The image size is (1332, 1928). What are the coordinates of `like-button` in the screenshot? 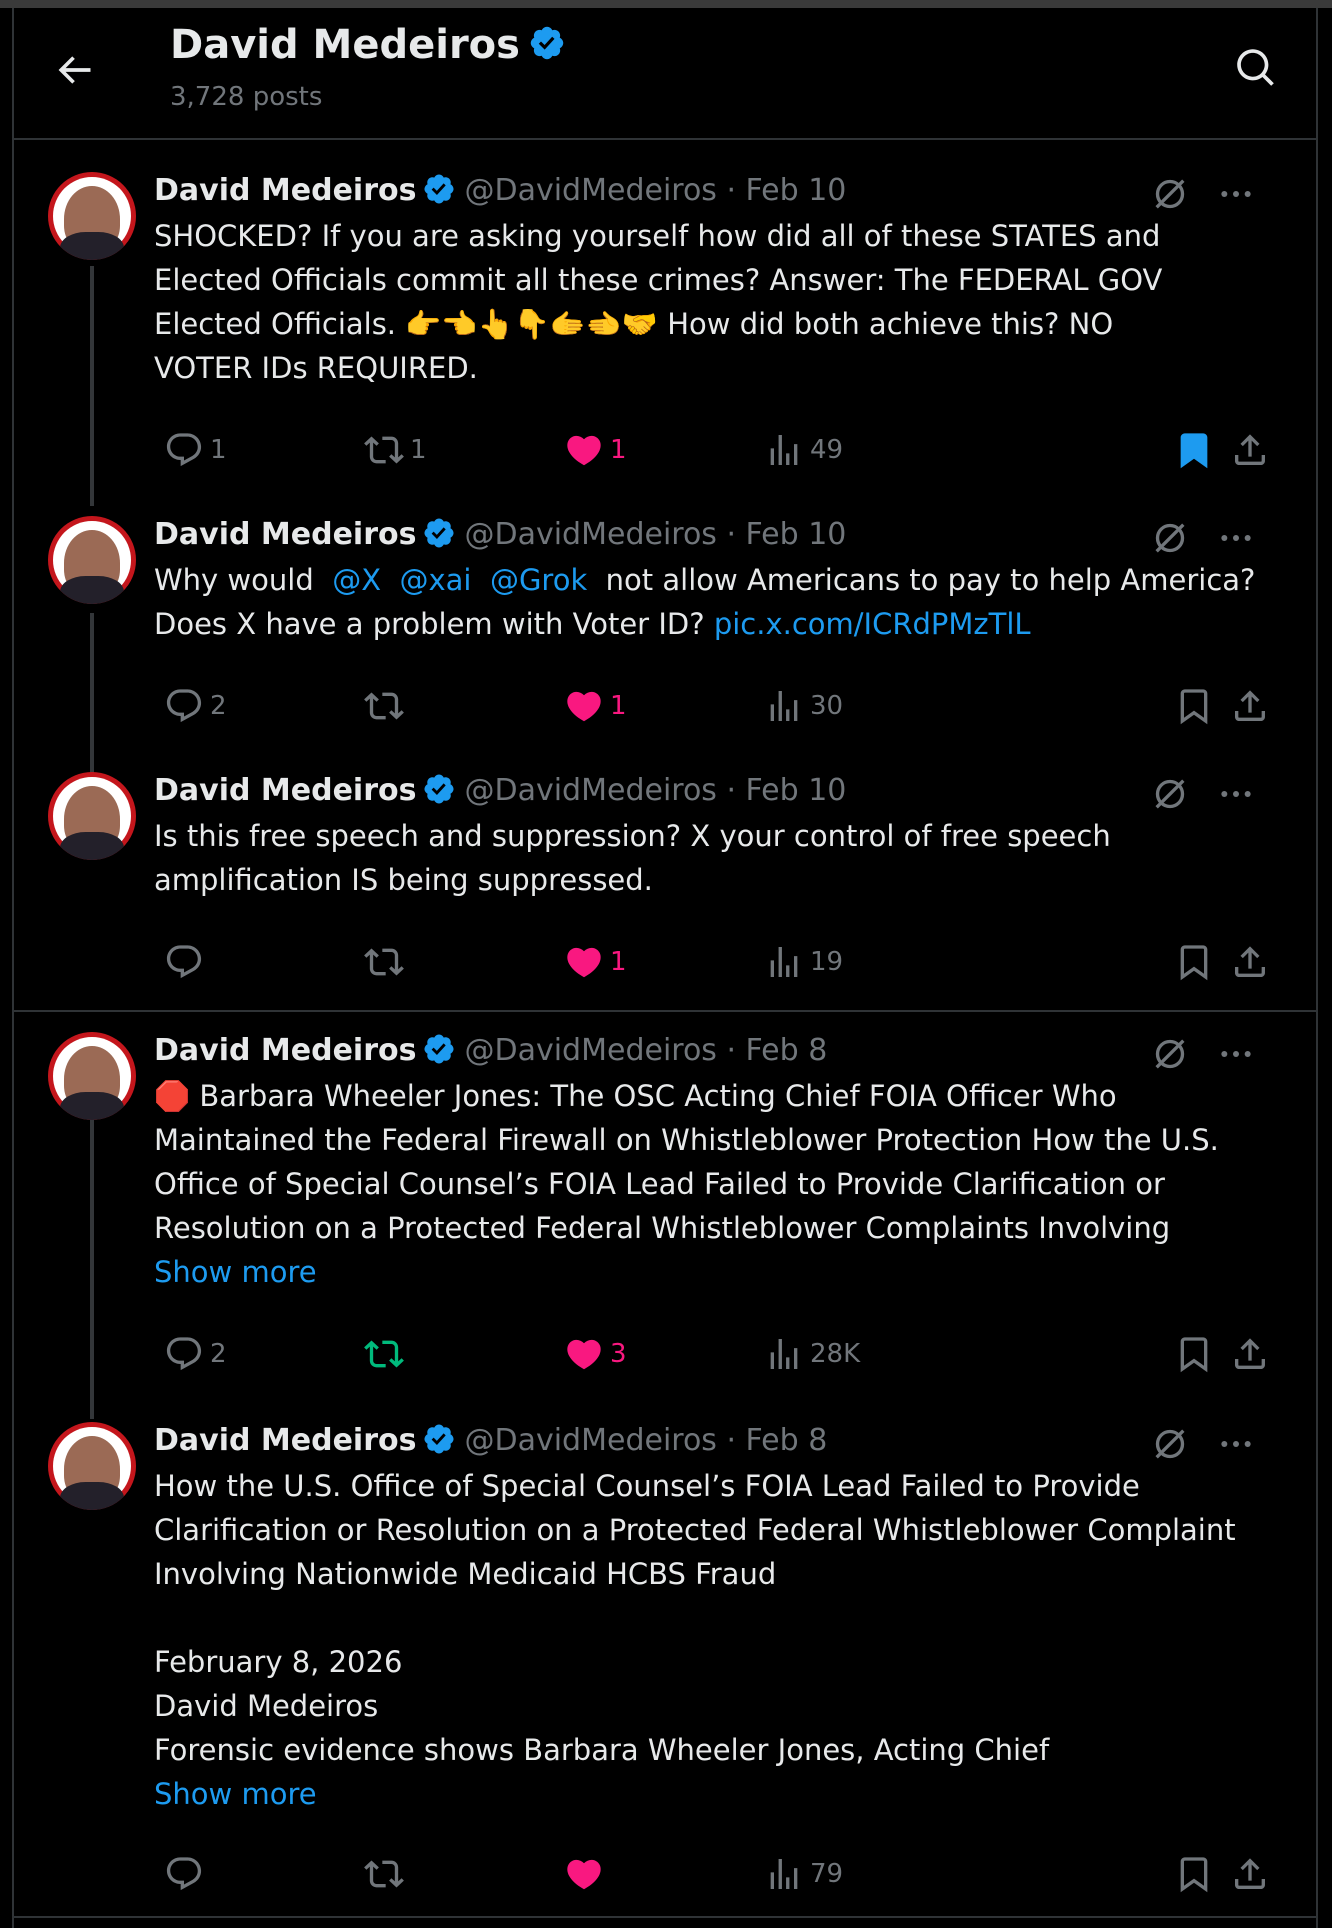 It's located at (587, 1874).